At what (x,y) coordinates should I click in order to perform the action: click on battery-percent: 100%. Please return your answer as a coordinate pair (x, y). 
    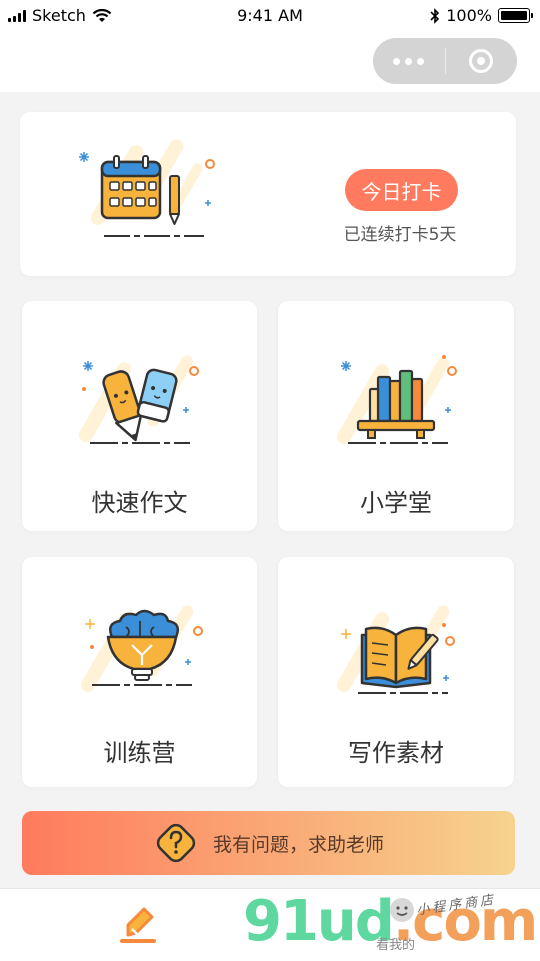
    Looking at the image, I should click on (469, 15).